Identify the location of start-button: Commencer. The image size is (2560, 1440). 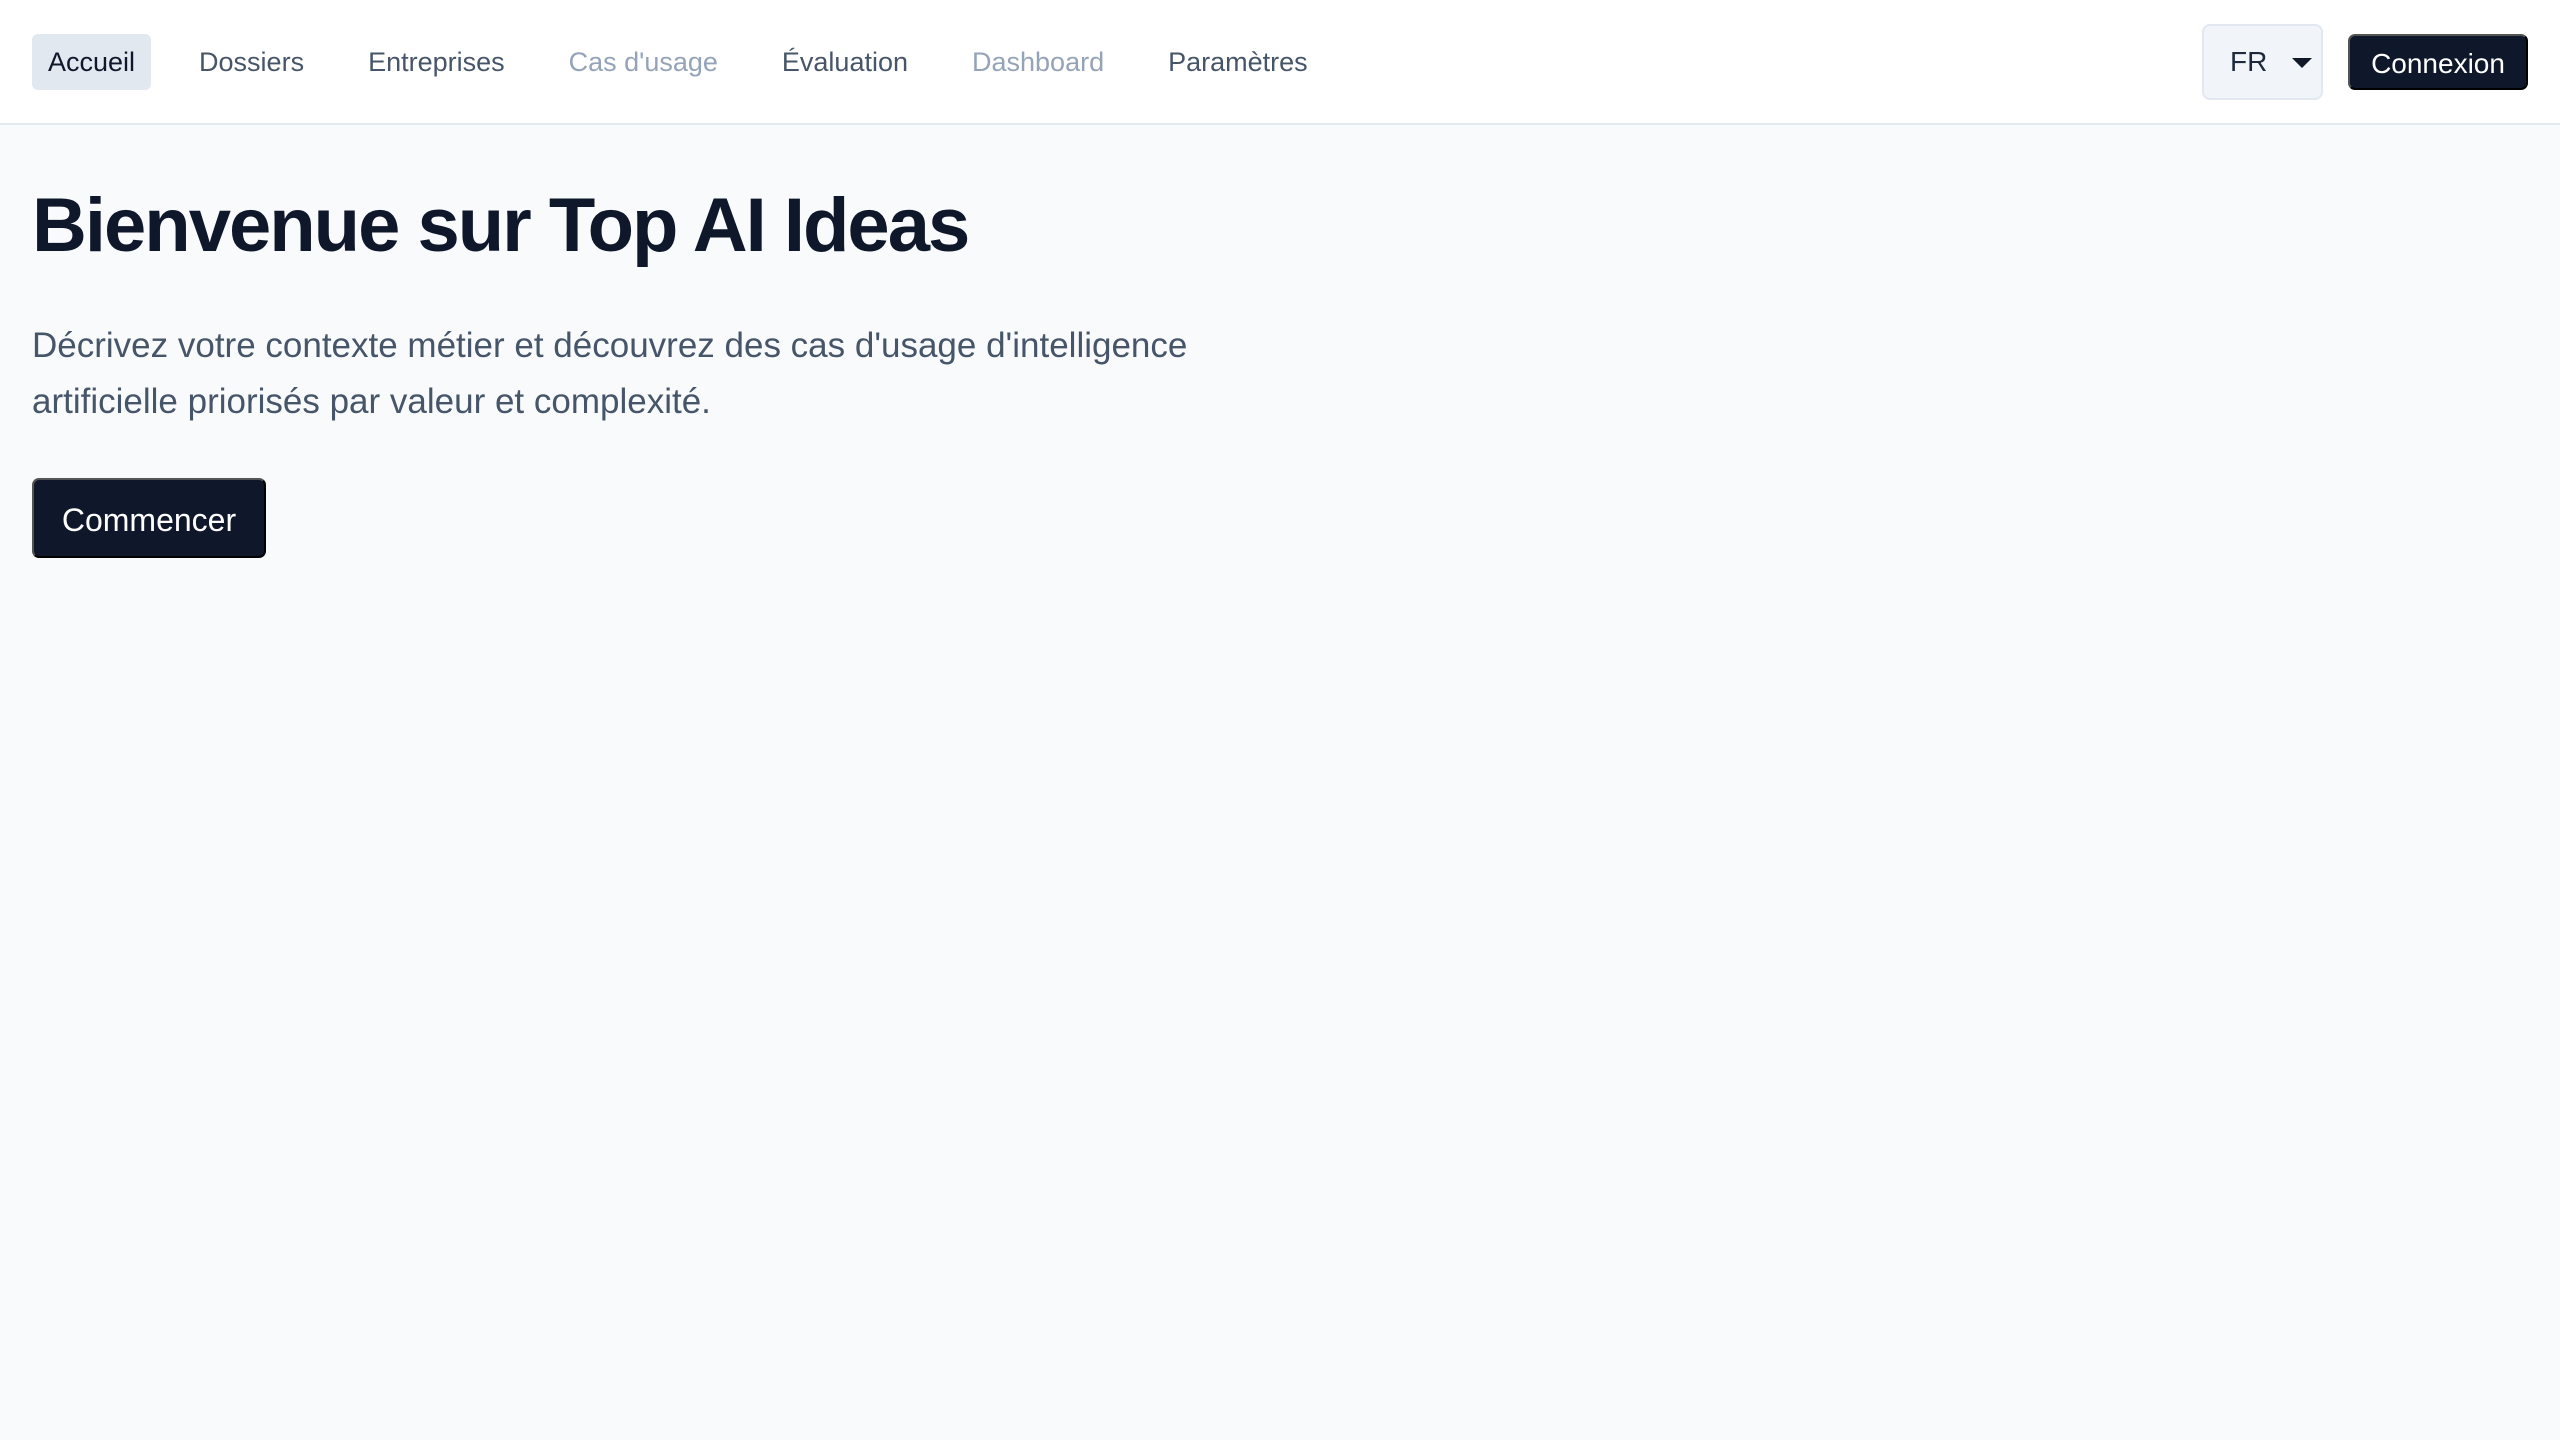
(149, 518).